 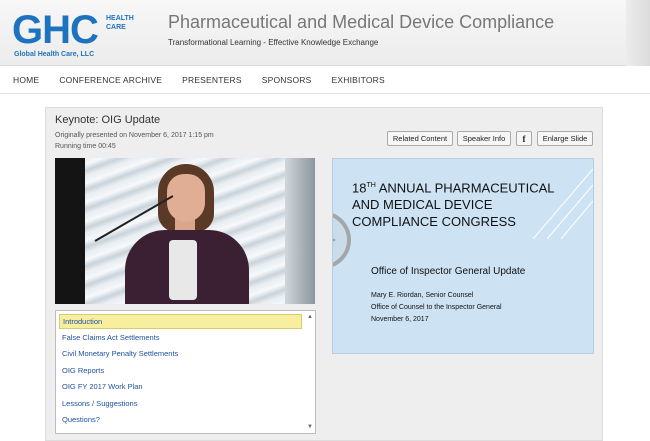 What do you see at coordinates (185, 231) in the screenshot?
I see `speaker-video` at bounding box center [185, 231].